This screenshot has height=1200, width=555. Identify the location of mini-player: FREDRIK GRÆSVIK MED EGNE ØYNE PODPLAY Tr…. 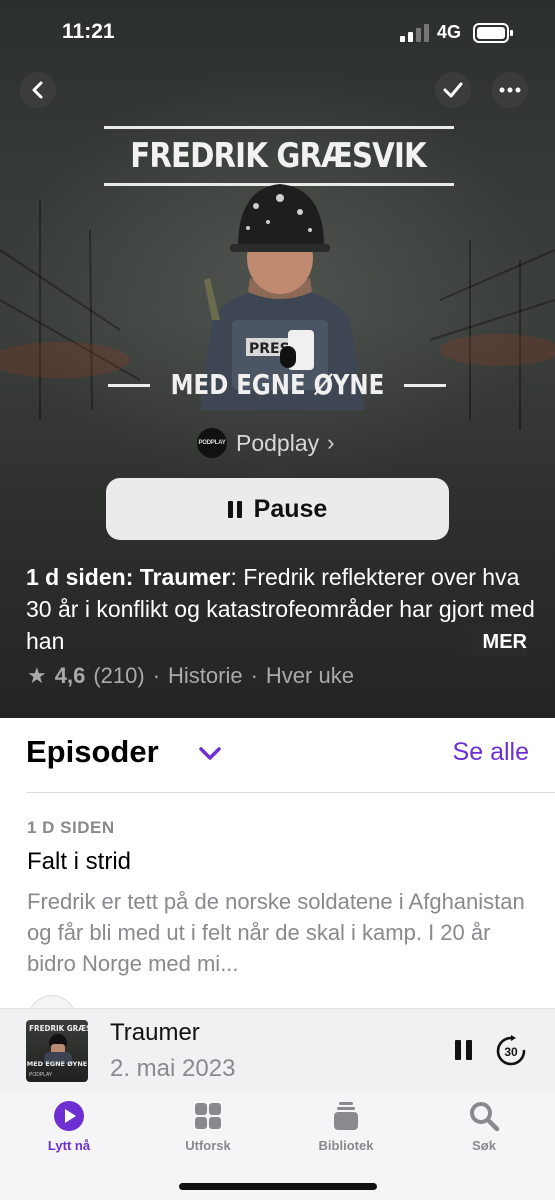
(277, 1050).